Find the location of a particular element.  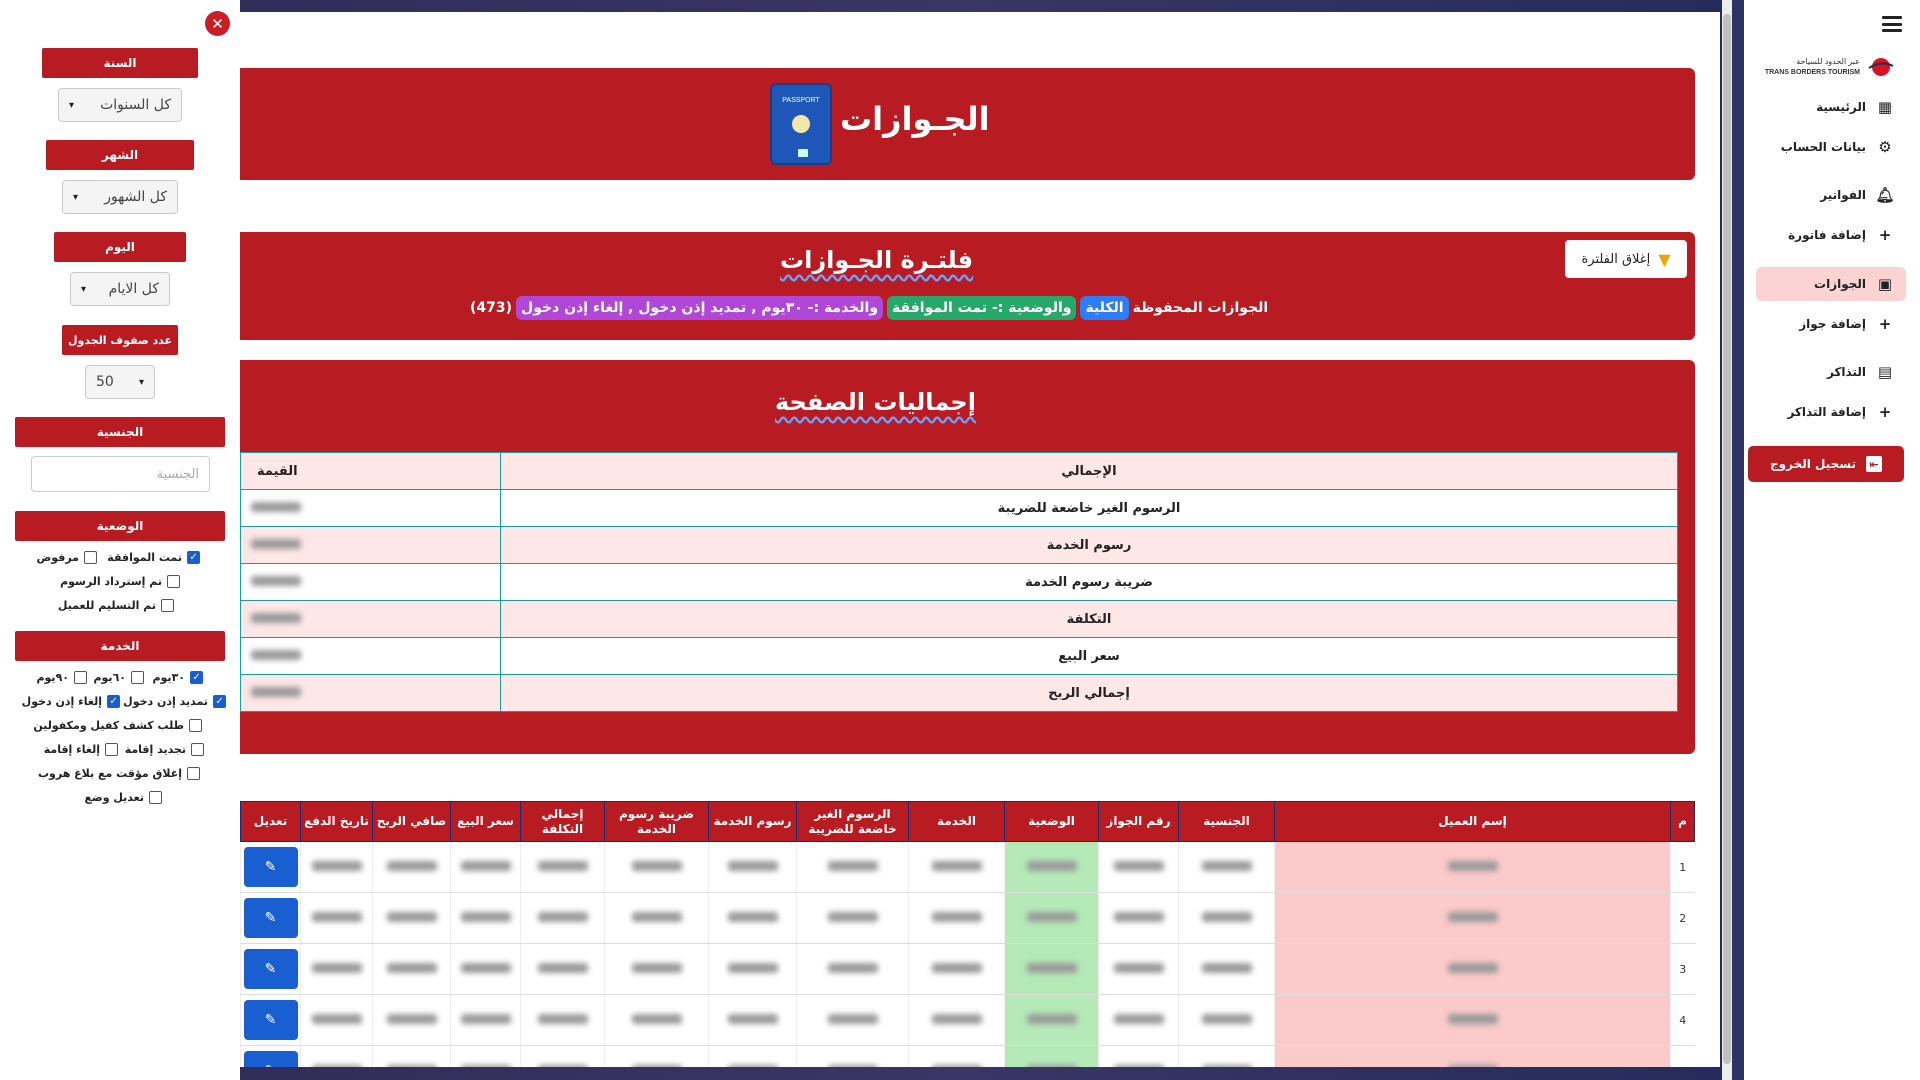

nationality-input: الجنسية is located at coordinates (120, 474).